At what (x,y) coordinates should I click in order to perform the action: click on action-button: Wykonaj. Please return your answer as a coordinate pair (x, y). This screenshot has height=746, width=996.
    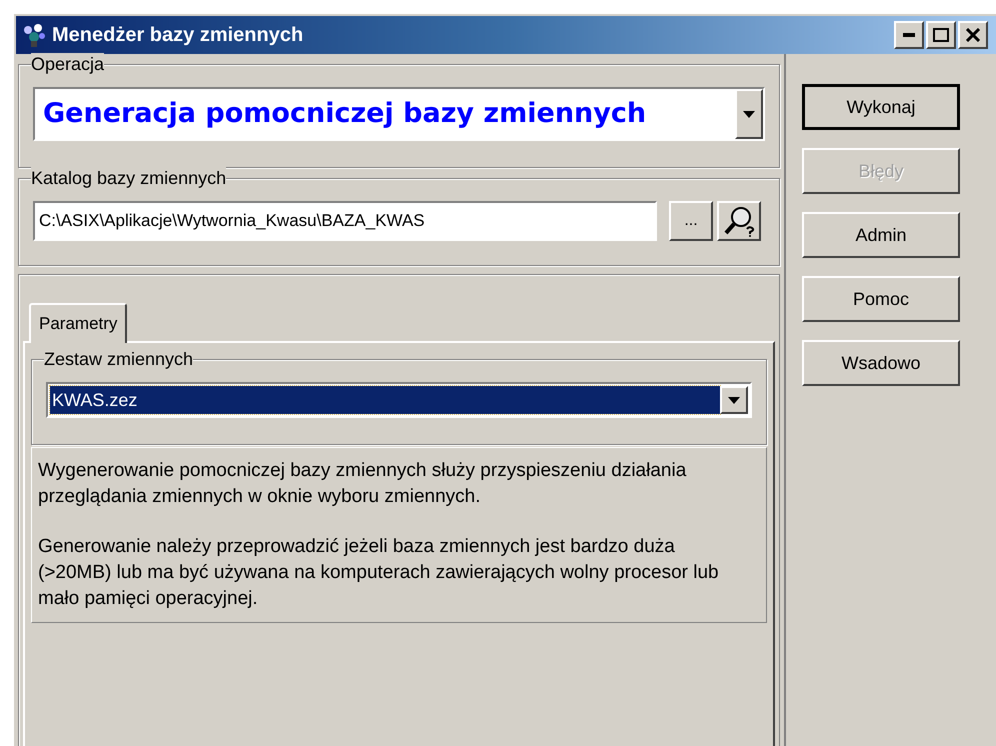
    Looking at the image, I should click on (881, 107).